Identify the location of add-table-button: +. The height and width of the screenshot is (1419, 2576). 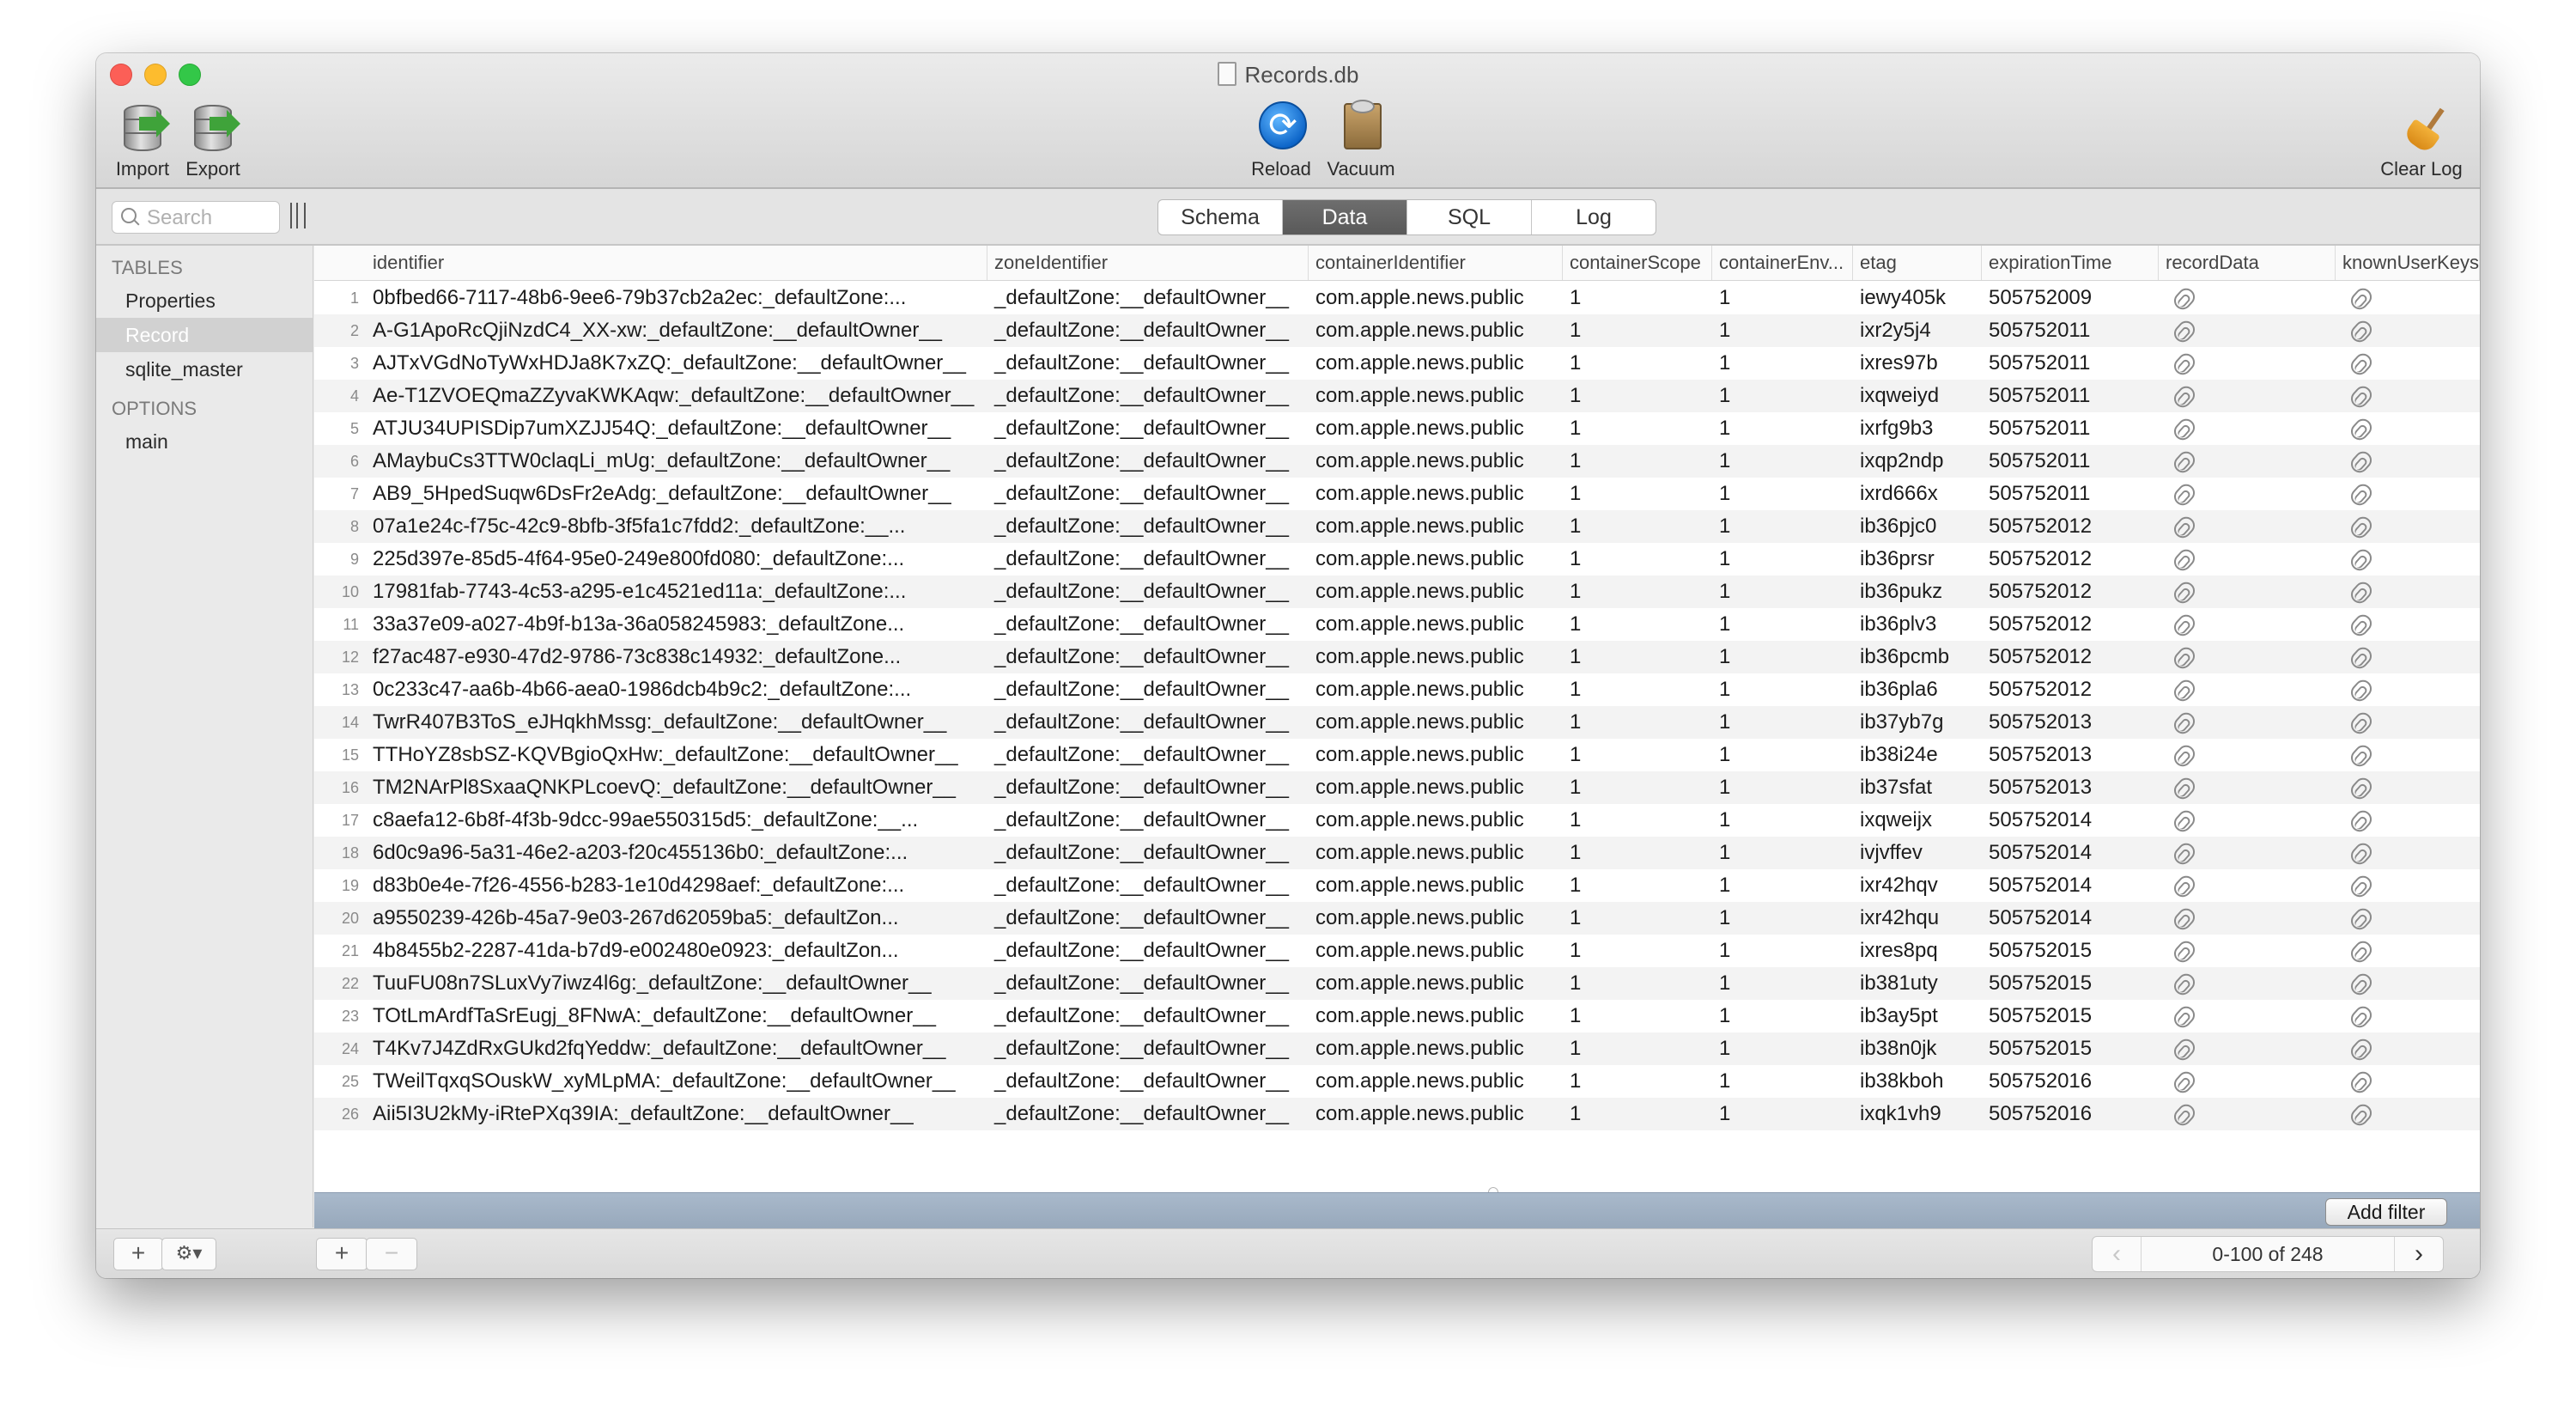
(138, 1254).